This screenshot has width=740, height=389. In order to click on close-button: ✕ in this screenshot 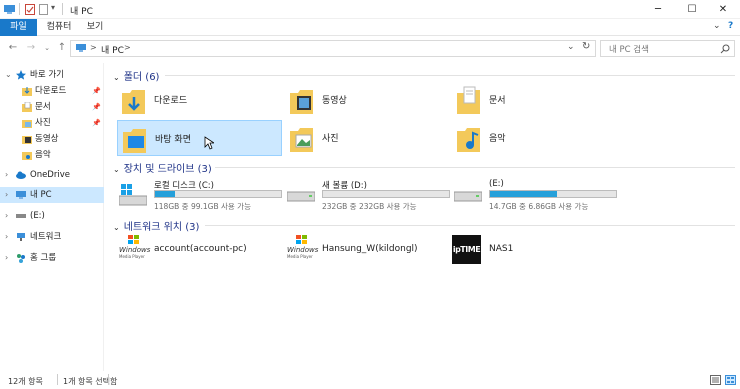, I will do `click(723, 9)`.